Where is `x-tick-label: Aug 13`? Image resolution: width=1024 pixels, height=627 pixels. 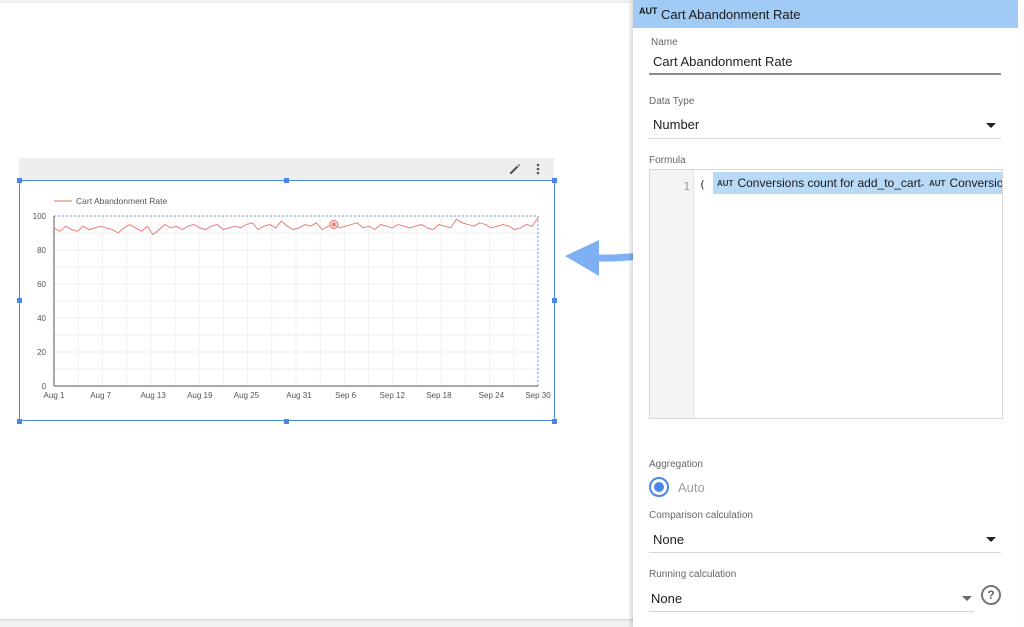 x-tick-label: Aug 13 is located at coordinates (153, 395).